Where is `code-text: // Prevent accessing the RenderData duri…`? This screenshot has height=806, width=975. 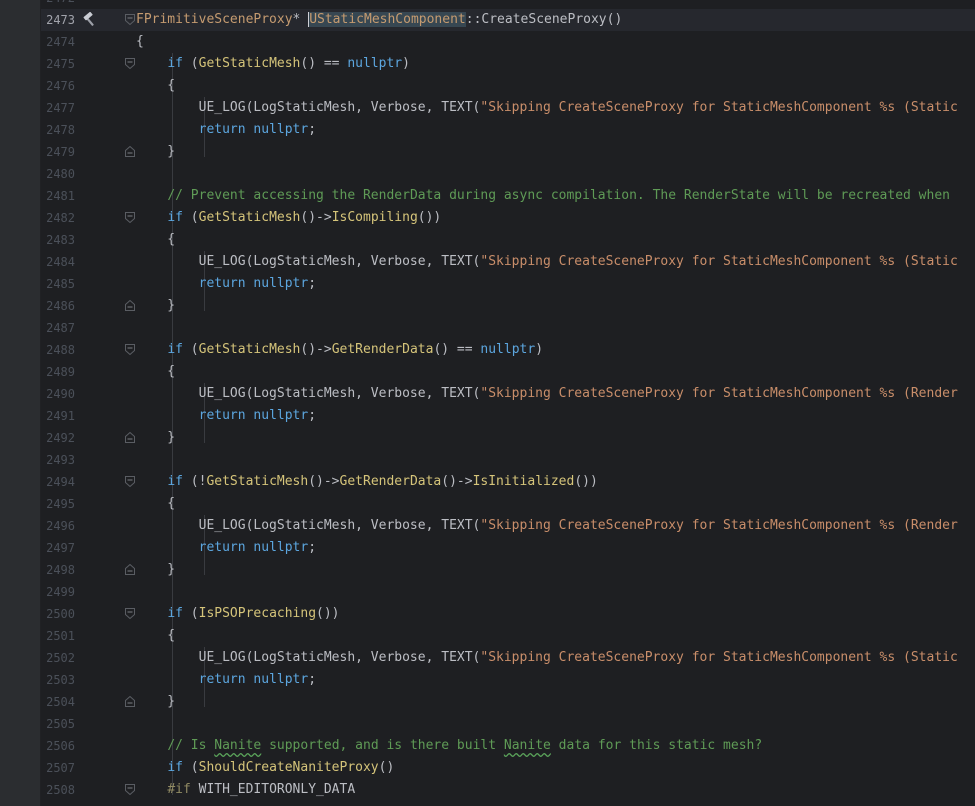 code-text: // Prevent accessing the RenderData duri… is located at coordinates (543, 196).